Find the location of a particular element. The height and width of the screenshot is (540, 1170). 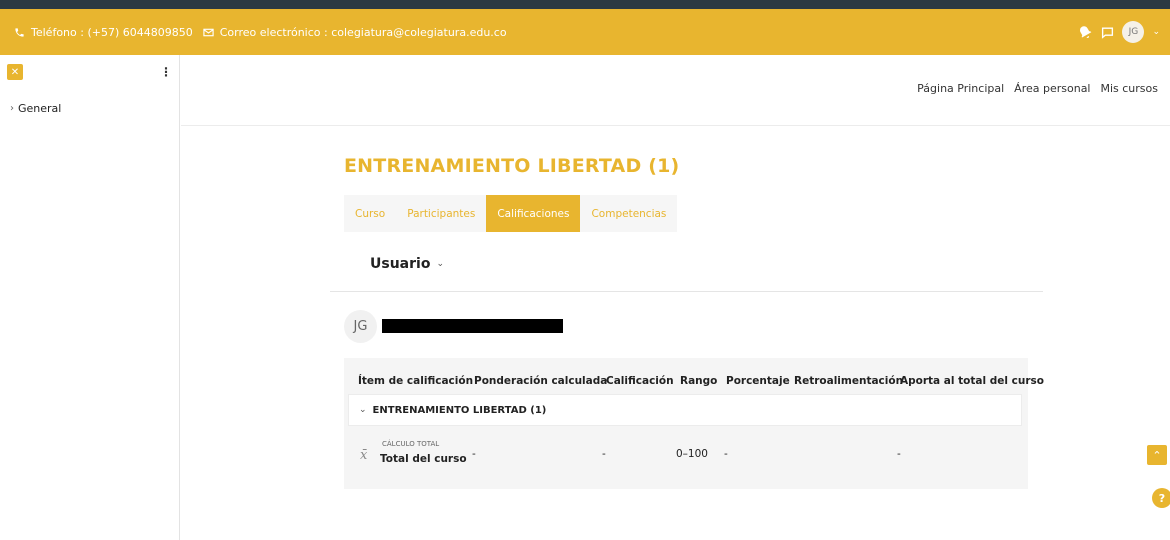

header-percentage: Porcentaje is located at coordinates (758, 381).